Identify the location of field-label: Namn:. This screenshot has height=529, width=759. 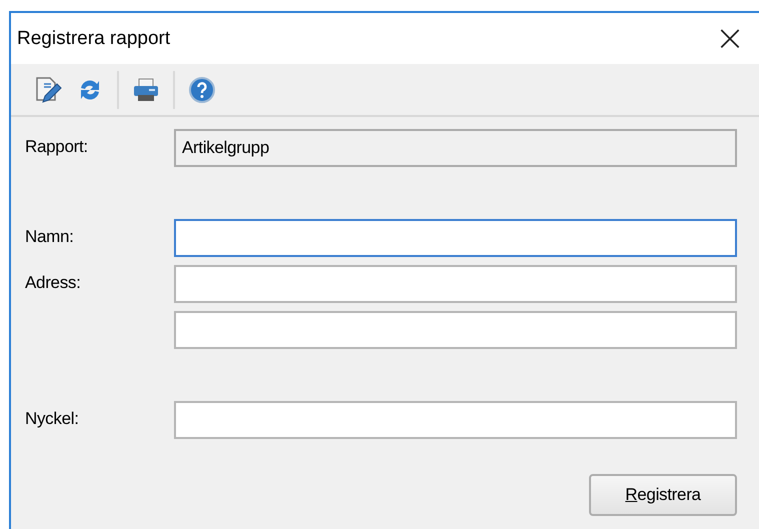
(50, 236).